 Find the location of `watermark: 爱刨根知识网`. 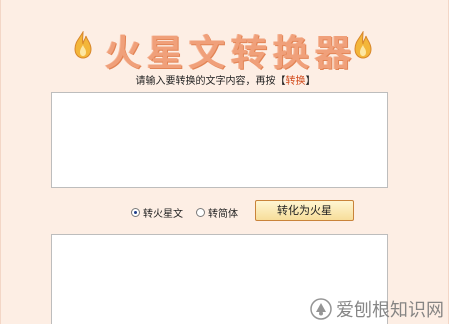

watermark: 爱刨根知识网 is located at coordinates (377, 309).